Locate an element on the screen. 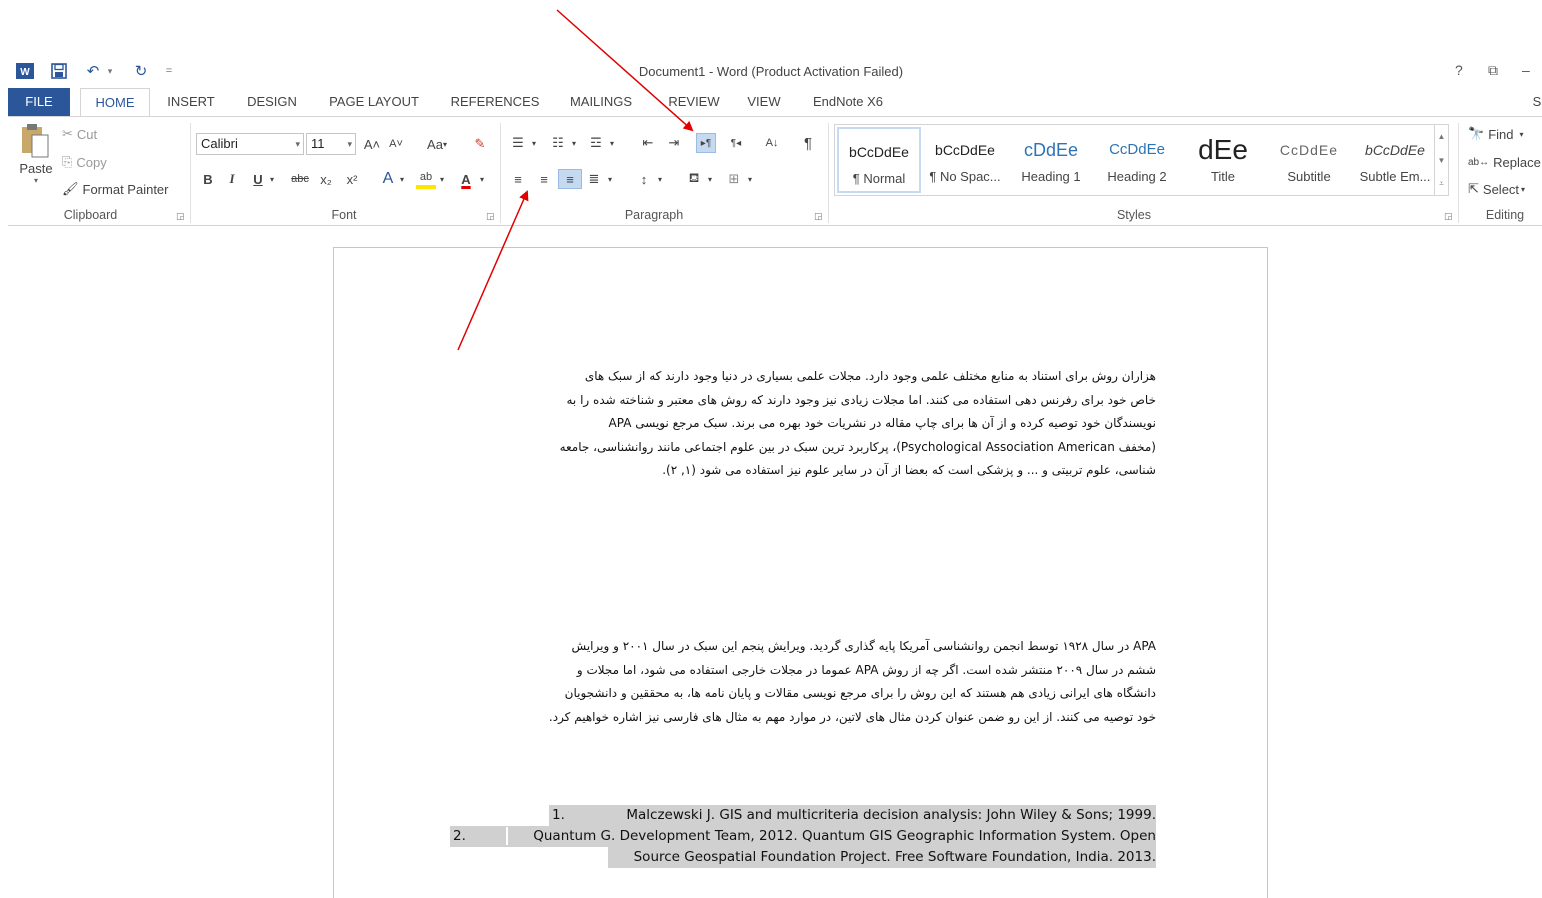  bullets-icon: ☰ is located at coordinates (518, 143).